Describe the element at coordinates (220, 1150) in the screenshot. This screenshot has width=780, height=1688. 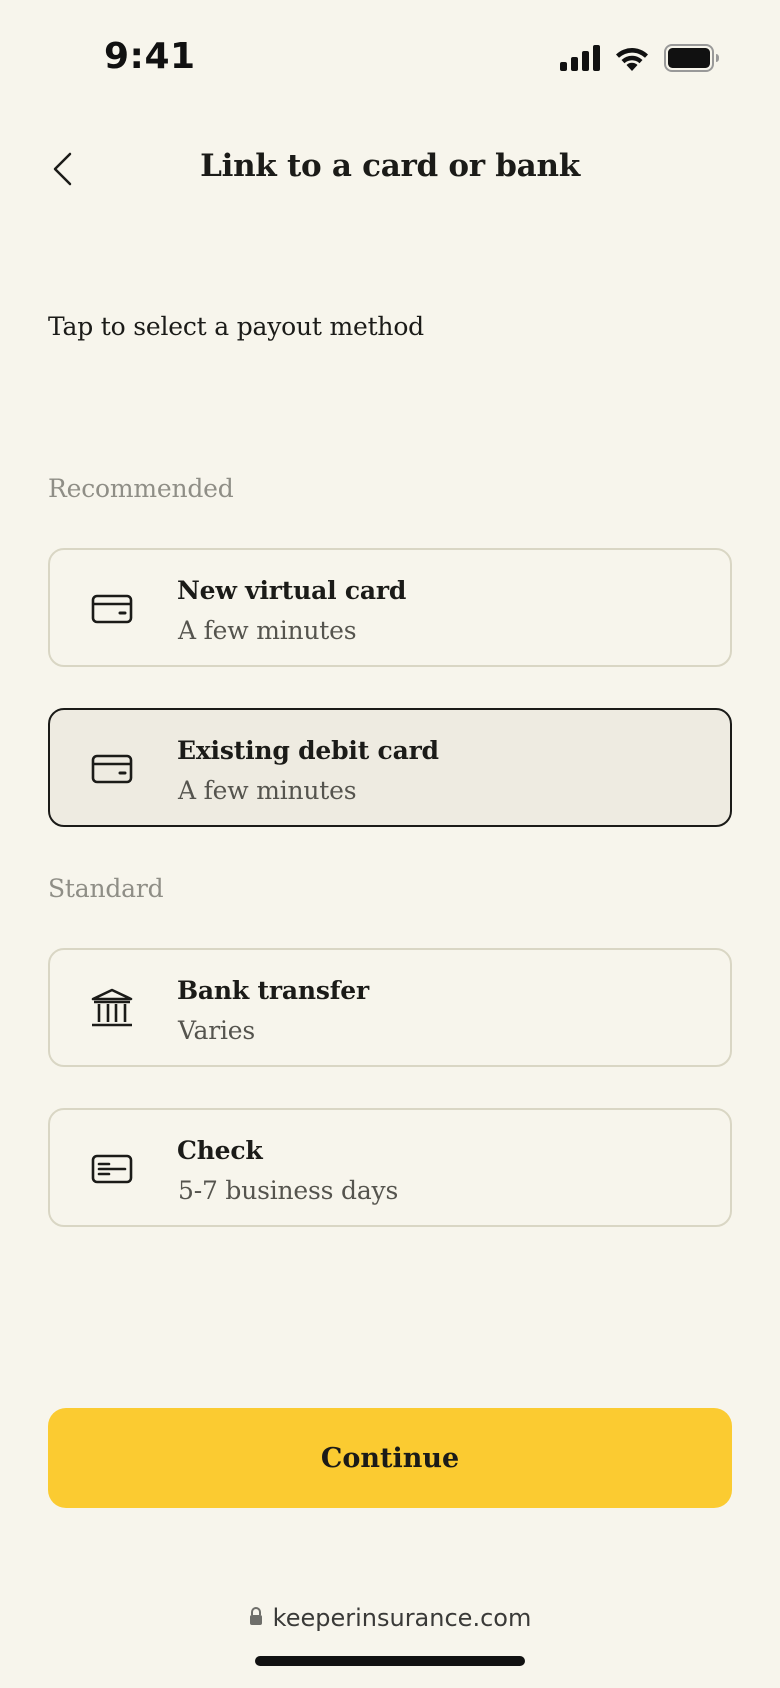
I see `option-title: Check` at that location.